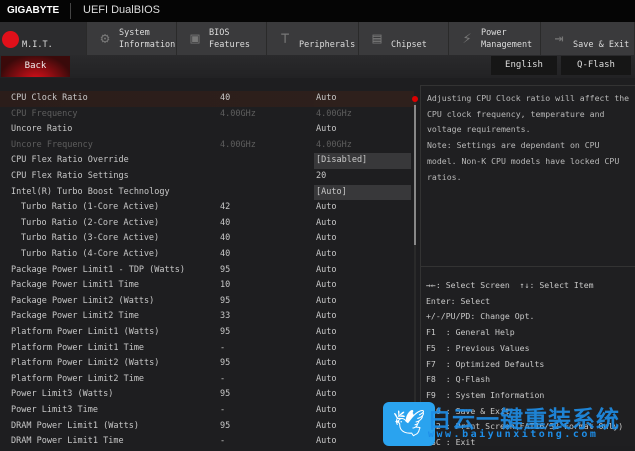 The height and width of the screenshot is (451, 635). What do you see at coordinates (54, 410) in the screenshot?
I see `setting-name: Power Limit3 Time` at bounding box center [54, 410].